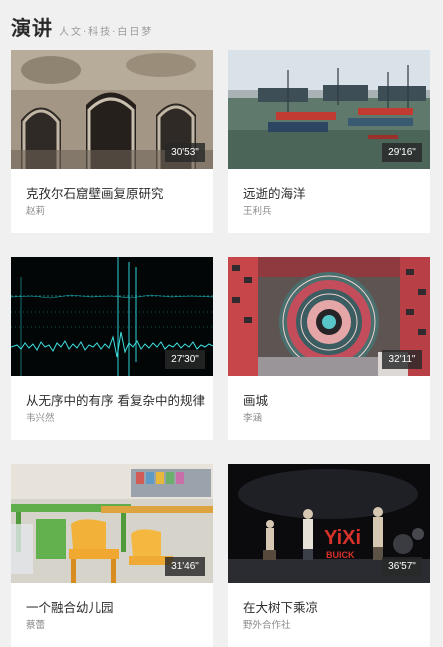  What do you see at coordinates (280, 606) in the screenshot?
I see `talk-title: 在大树下乘凉` at bounding box center [280, 606].